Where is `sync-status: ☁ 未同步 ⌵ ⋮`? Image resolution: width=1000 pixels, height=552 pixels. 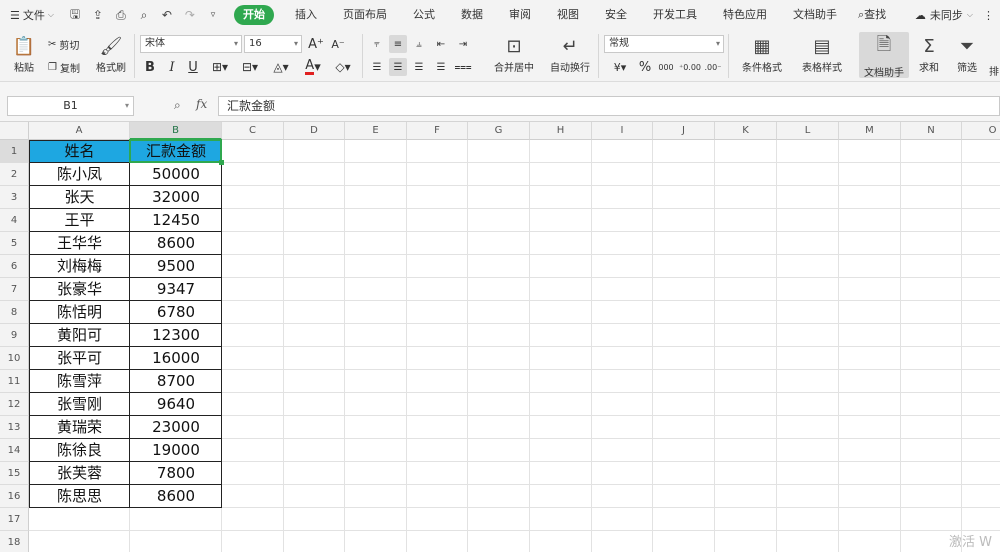
sync-status: ☁ 未同步 ⌵ ⋮ is located at coordinates (957, 15).